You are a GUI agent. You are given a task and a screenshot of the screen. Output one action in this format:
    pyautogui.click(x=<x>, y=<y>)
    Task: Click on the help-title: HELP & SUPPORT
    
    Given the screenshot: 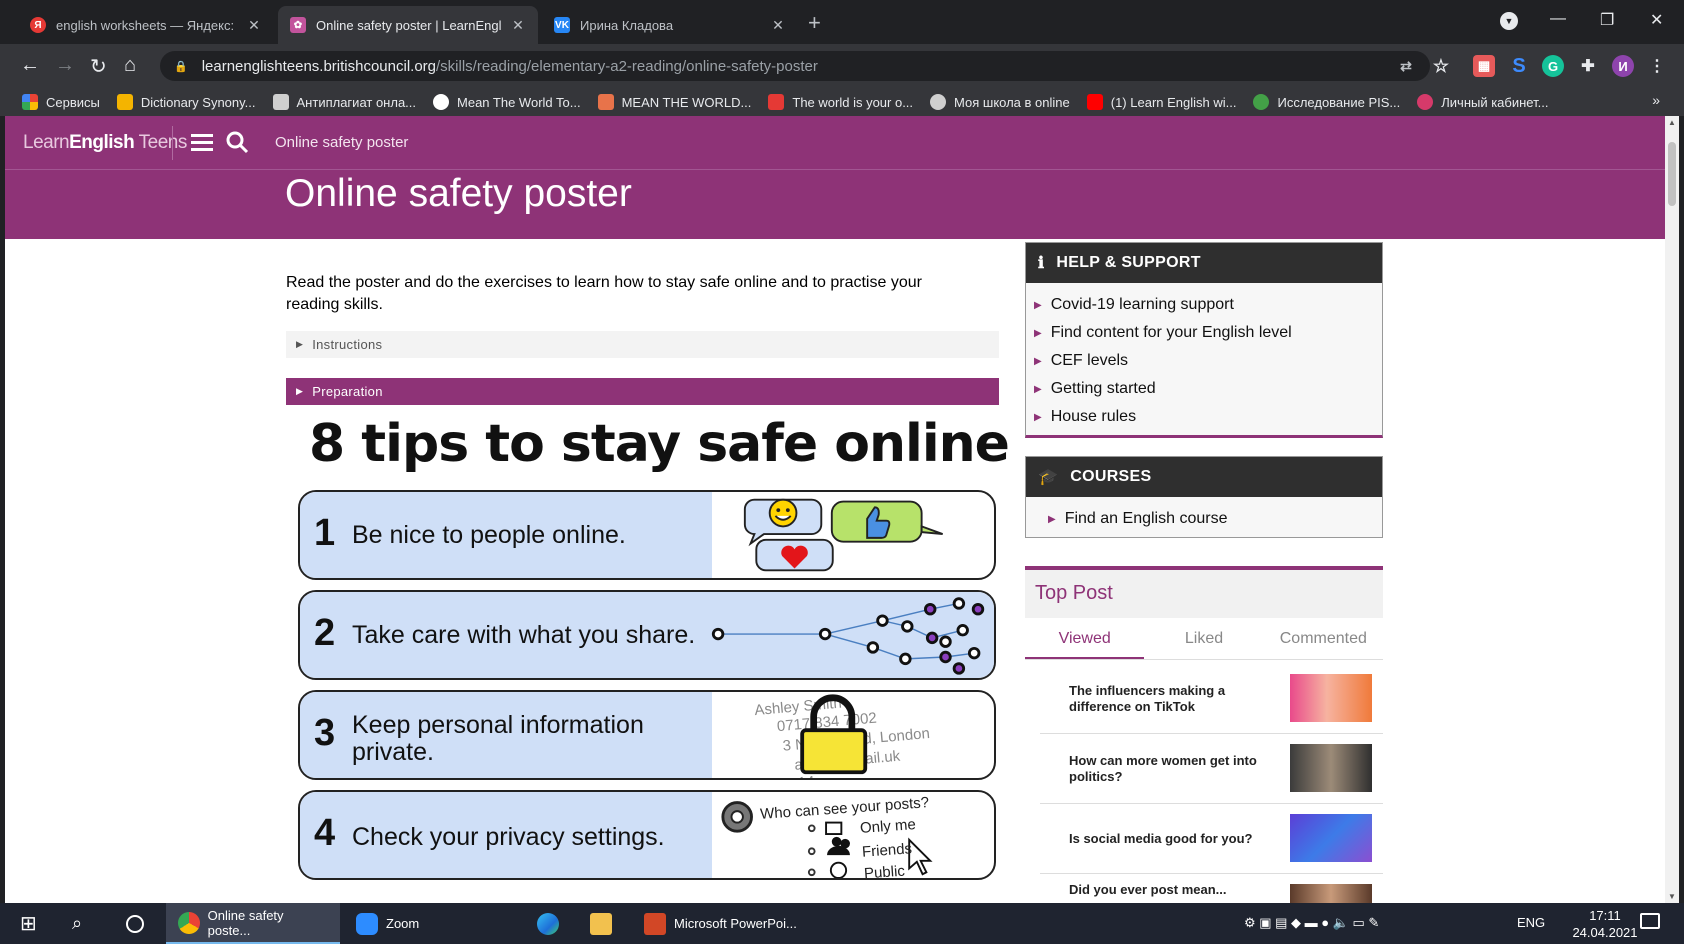 What is the action you would take?
    pyautogui.click(x=1128, y=262)
    